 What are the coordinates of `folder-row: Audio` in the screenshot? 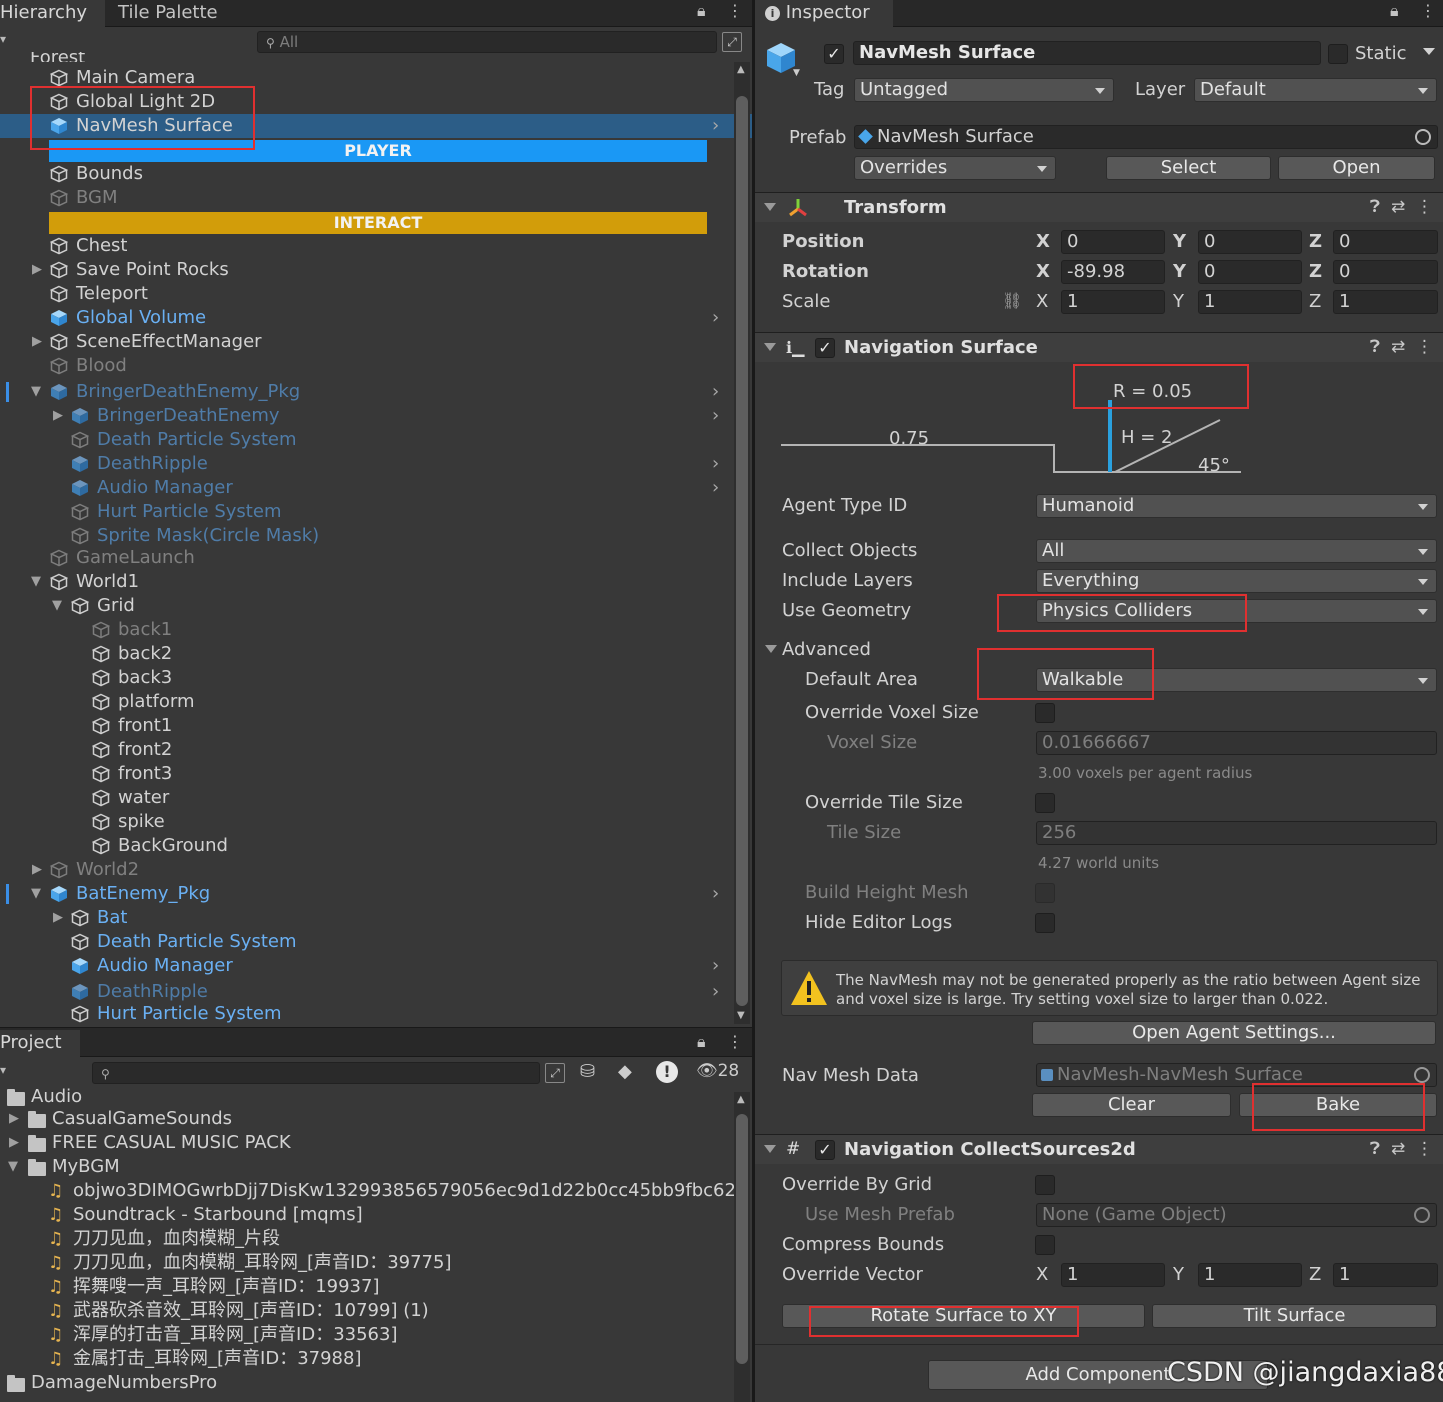 It's located at (366, 1097).